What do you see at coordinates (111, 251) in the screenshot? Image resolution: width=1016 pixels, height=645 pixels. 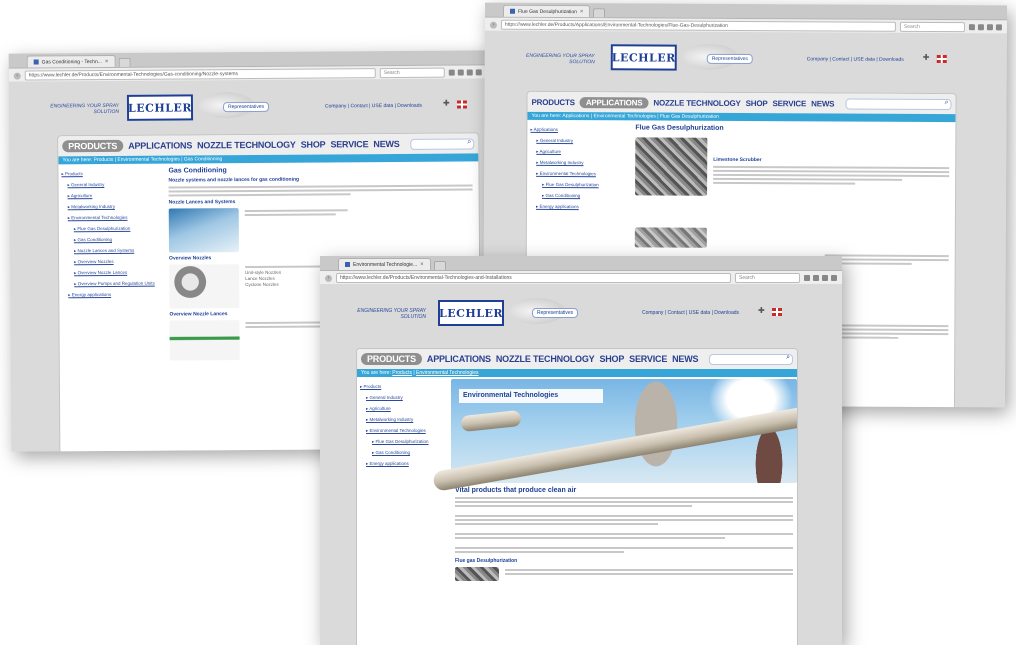 I see `sidebar-item: Nozzle Lances and Systems` at bounding box center [111, 251].